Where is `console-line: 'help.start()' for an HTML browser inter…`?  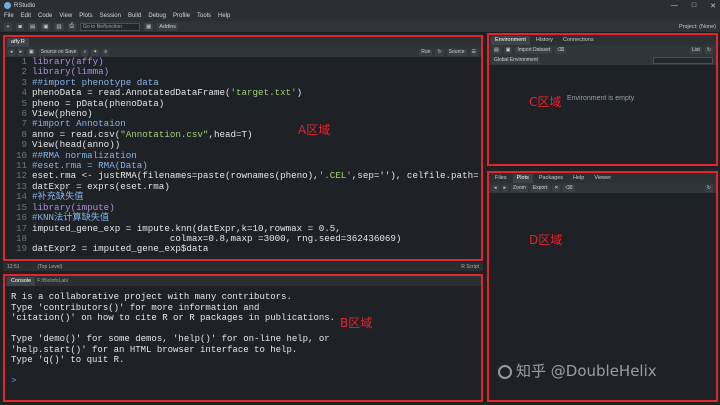 console-line: 'help.start()' for an HTML browser inter… is located at coordinates (154, 349).